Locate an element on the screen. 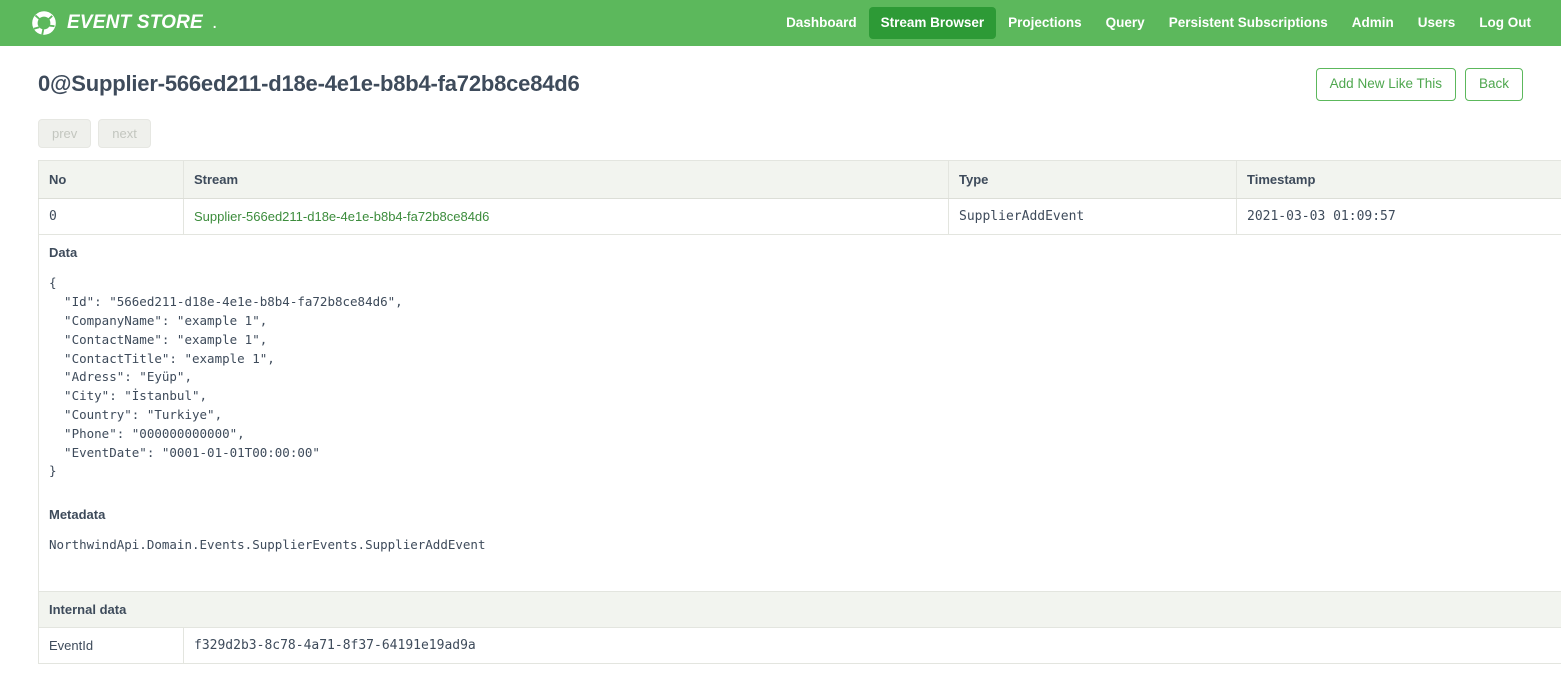  prev-page-button: prev is located at coordinates (65, 133).